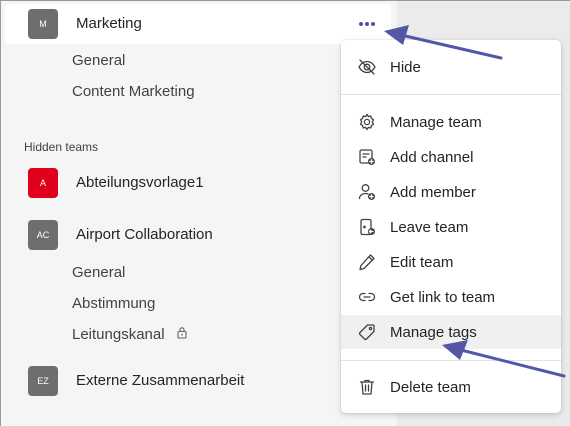  I want to click on add-channel-icon, so click(367, 157).